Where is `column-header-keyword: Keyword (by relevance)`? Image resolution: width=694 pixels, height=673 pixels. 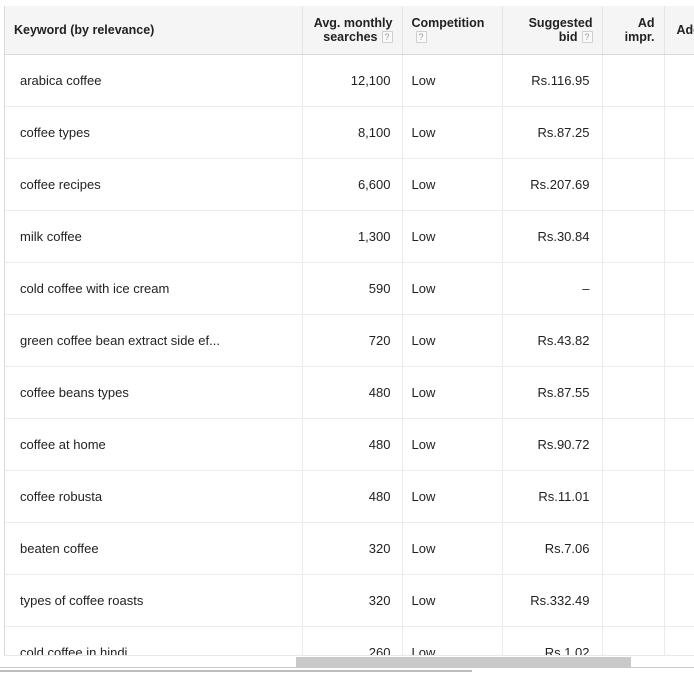 column-header-keyword: Keyword (by relevance) is located at coordinates (154, 30).